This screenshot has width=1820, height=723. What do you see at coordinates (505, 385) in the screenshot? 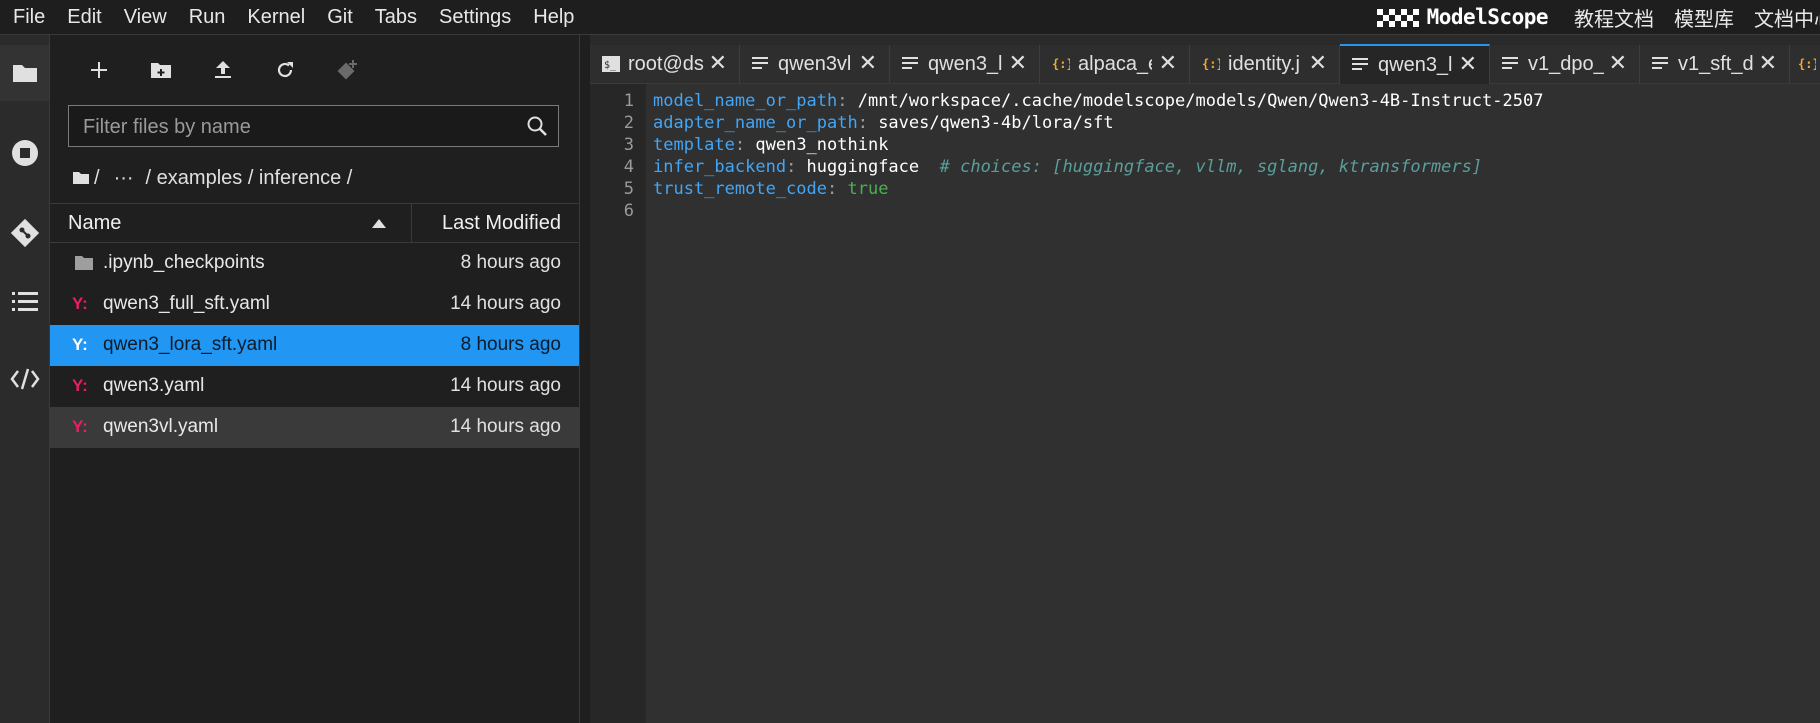
I see `file-modified: 14 hours ago` at bounding box center [505, 385].